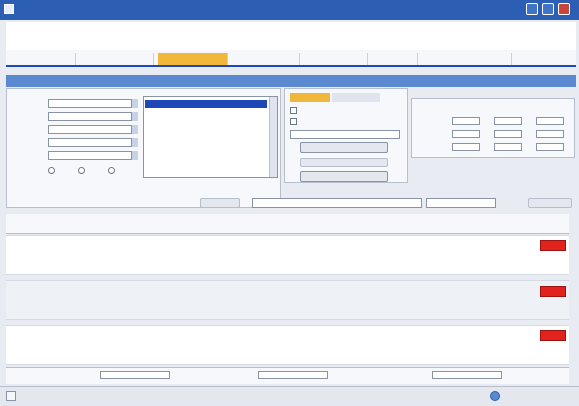 The width and height of the screenshot is (579, 406). What do you see at coordinates (273, 137) in the screenshot?
I see `list-scrollbar` at bounding box center [273, 137].